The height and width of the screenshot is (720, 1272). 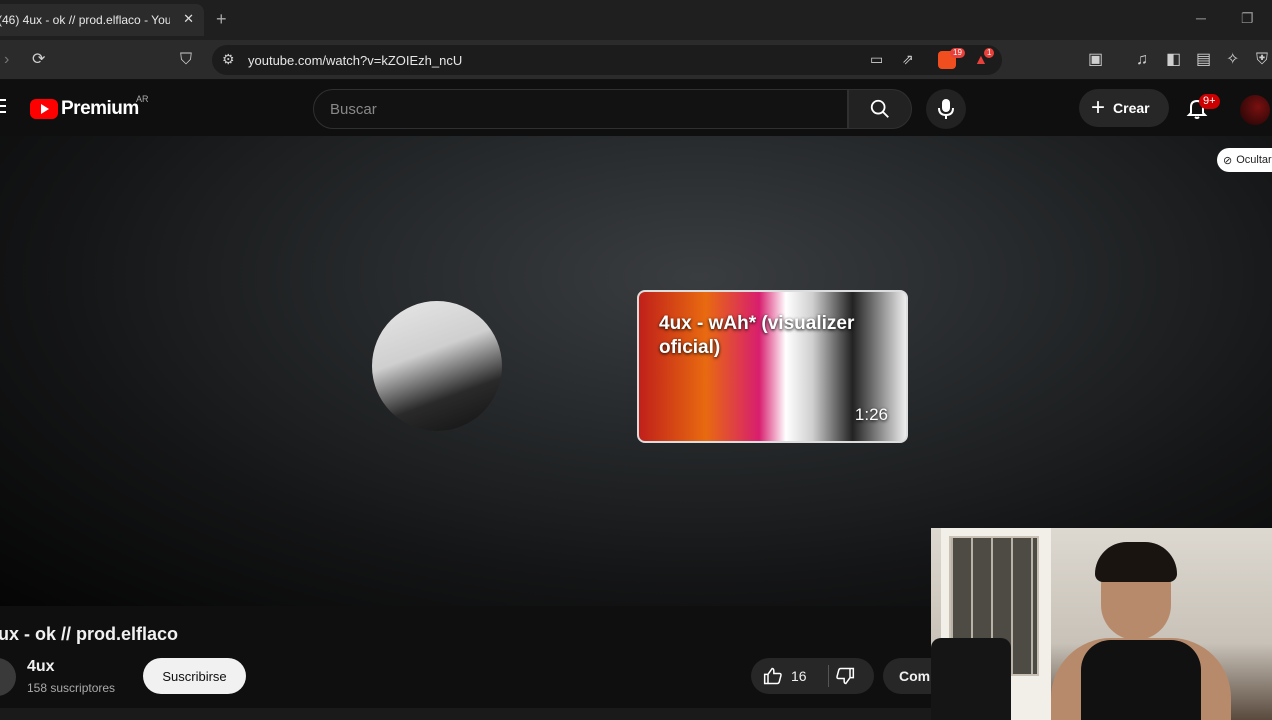 I want to click on forward-icon: ›, so click(x=6, y=60).